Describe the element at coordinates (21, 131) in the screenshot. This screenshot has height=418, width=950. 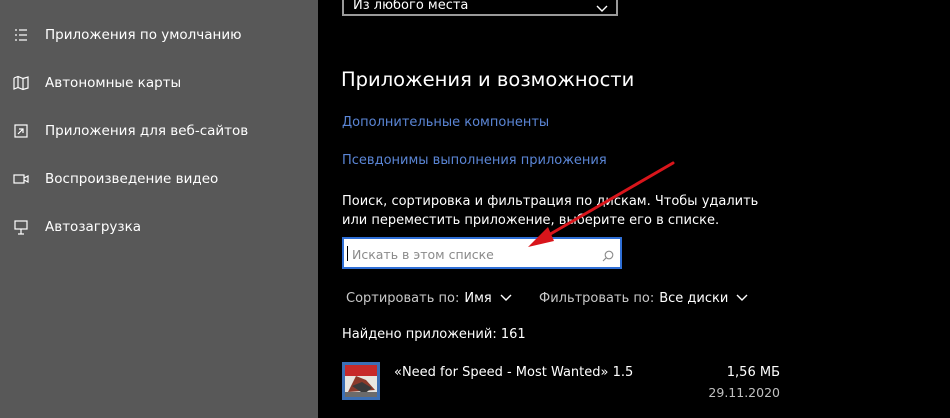
I see `apps-for-websites-icon` at that location.